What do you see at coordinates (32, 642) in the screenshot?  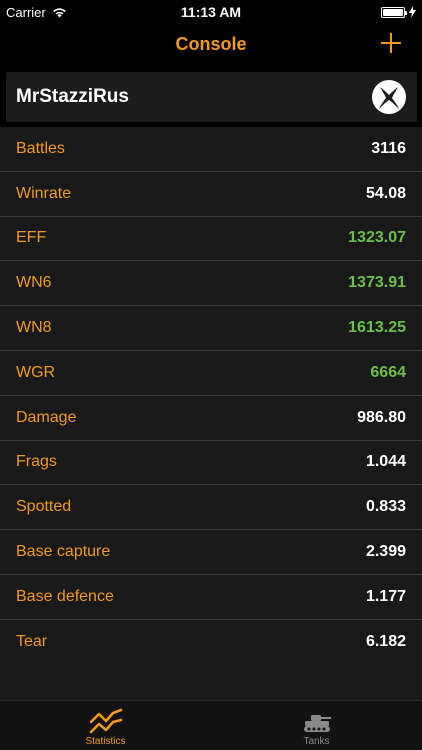 I see `stat-label: Tear` at bounding box center [32, 642].